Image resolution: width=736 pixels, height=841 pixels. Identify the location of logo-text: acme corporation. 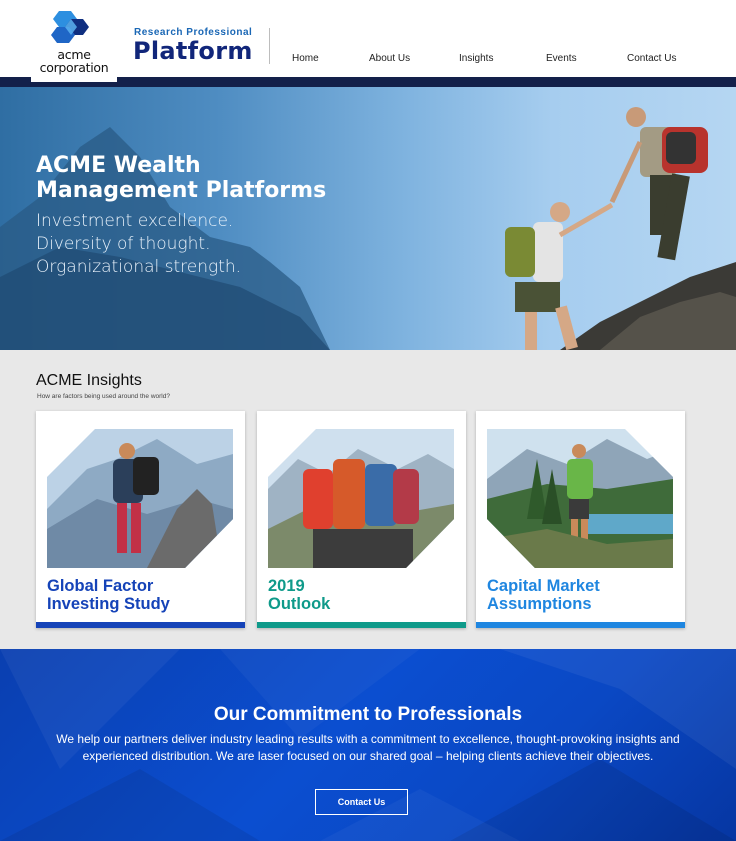
(74, 61).